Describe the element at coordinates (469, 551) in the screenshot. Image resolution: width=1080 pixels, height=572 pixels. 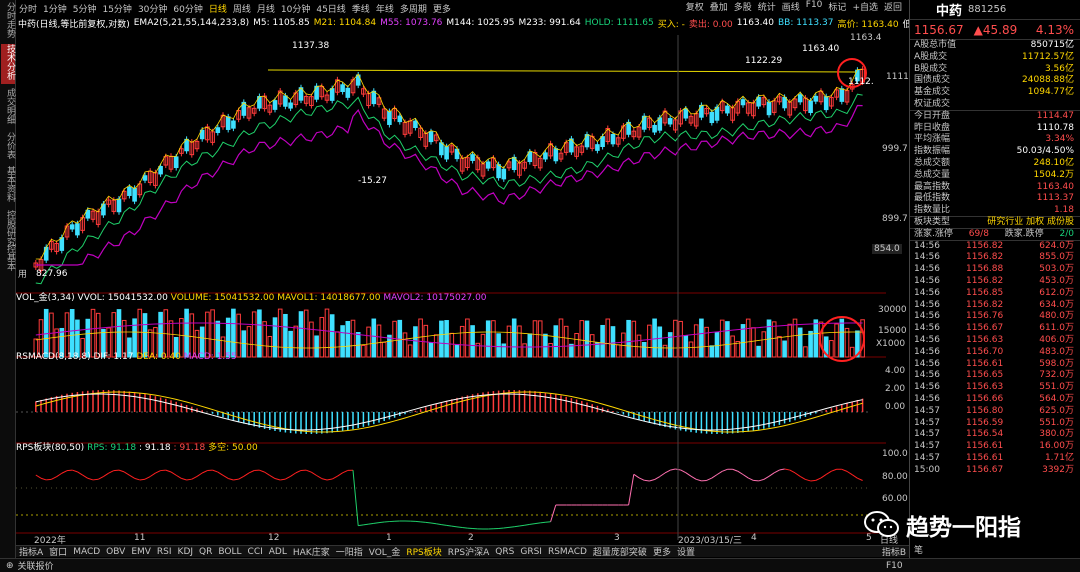
I see `indicator-tab-15: RPS沪深A` at that location.